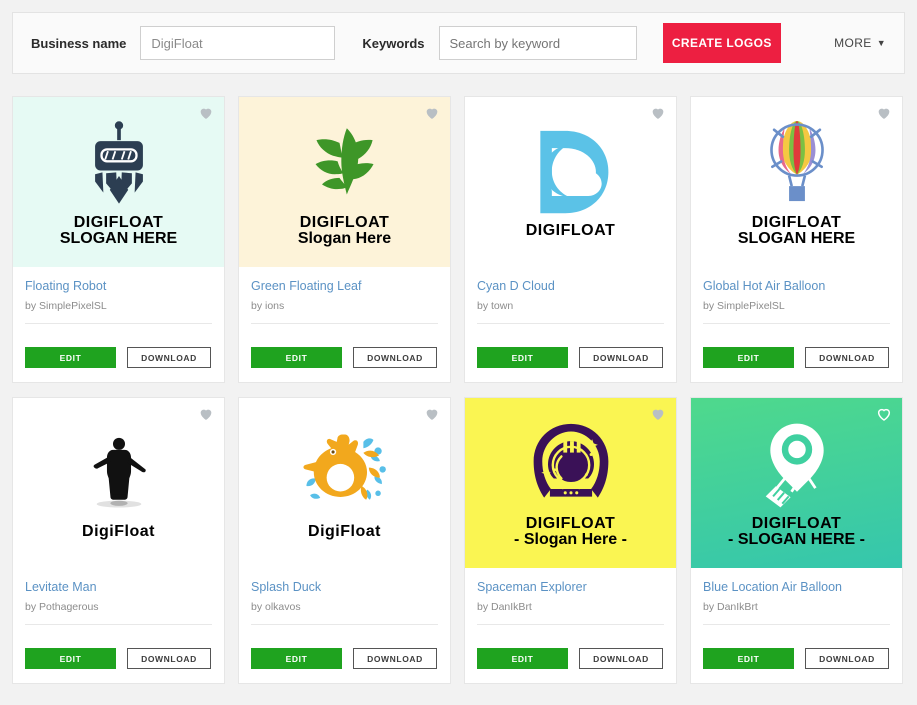  Describe the element at coordinates (571, 466) in the screenshot. I see `astronaut-helmet-logo-icon` at that location.